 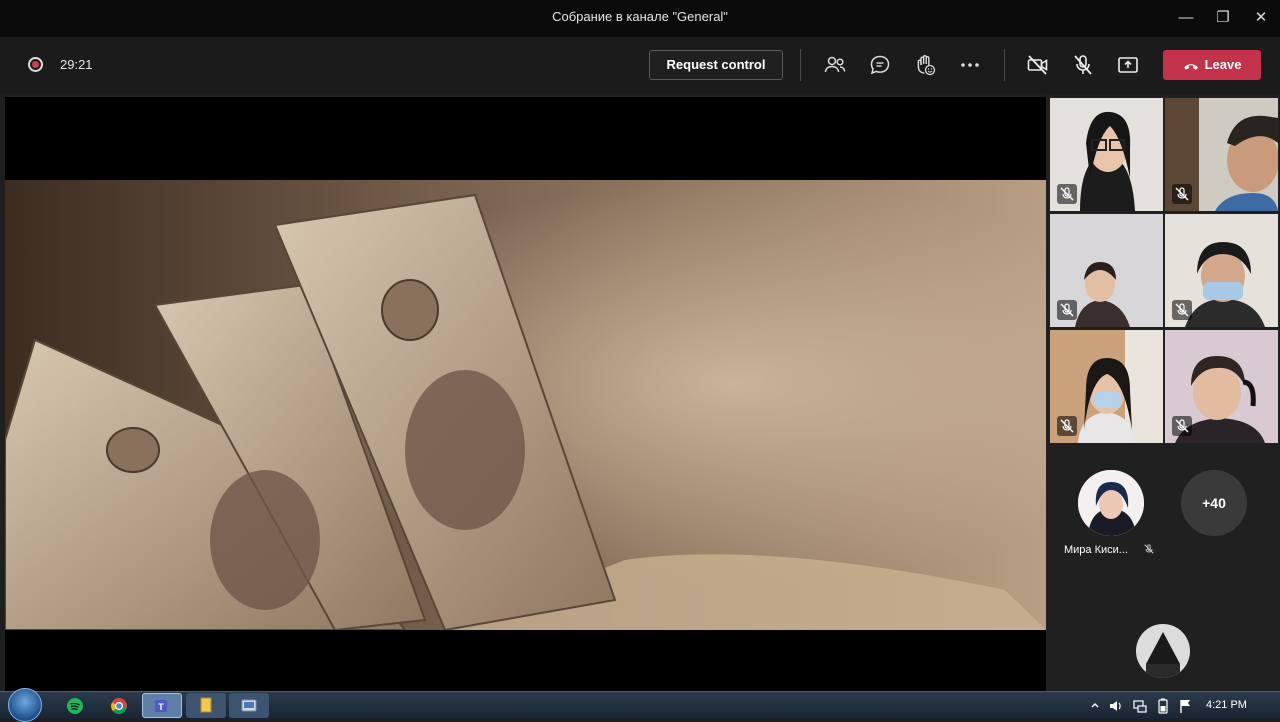 I want to click on start-button, so click(x=25, y=705).